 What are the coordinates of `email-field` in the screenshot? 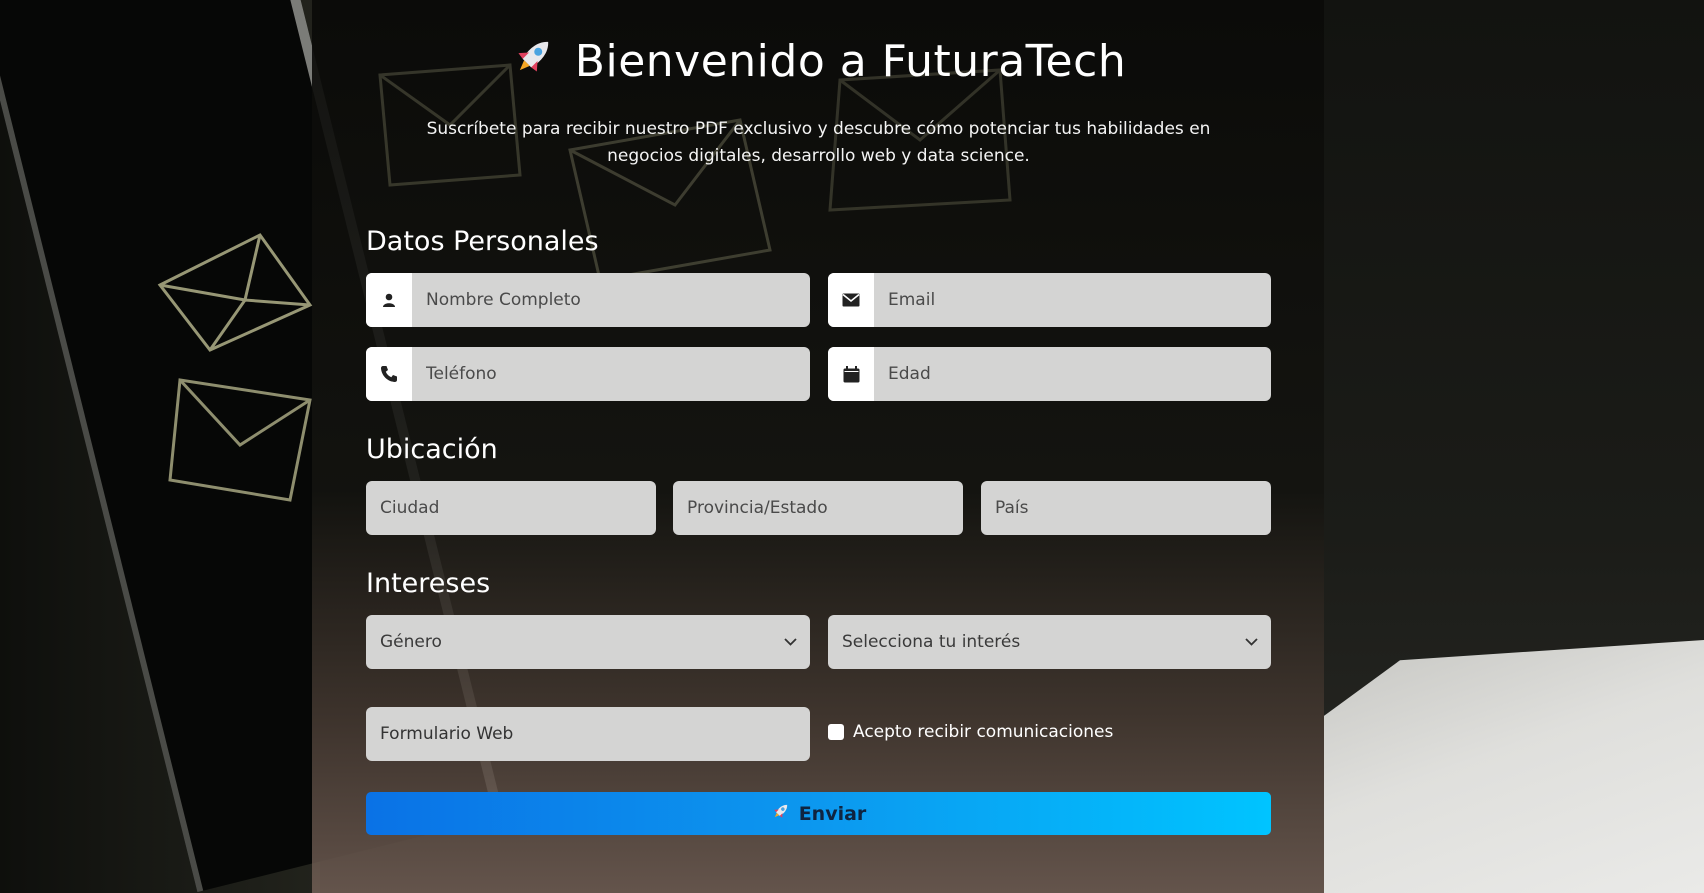 It's located at (1049, 300).